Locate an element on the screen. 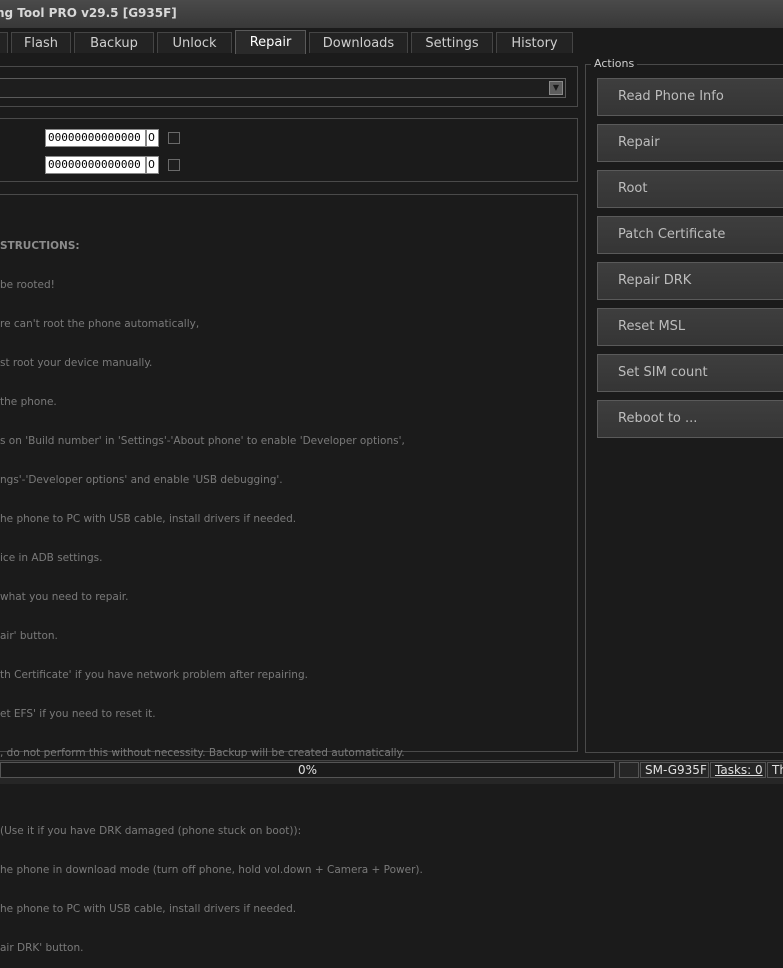 The image size is (783, 968). status-extra: Th is located at coordinates (775, 770).